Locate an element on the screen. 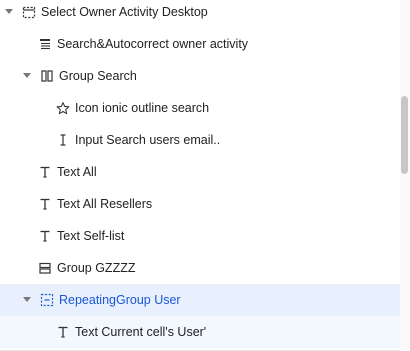 The width and height of the screenshot is (410, 351). popup-dashed-icon is located at coordinates (29, 12).